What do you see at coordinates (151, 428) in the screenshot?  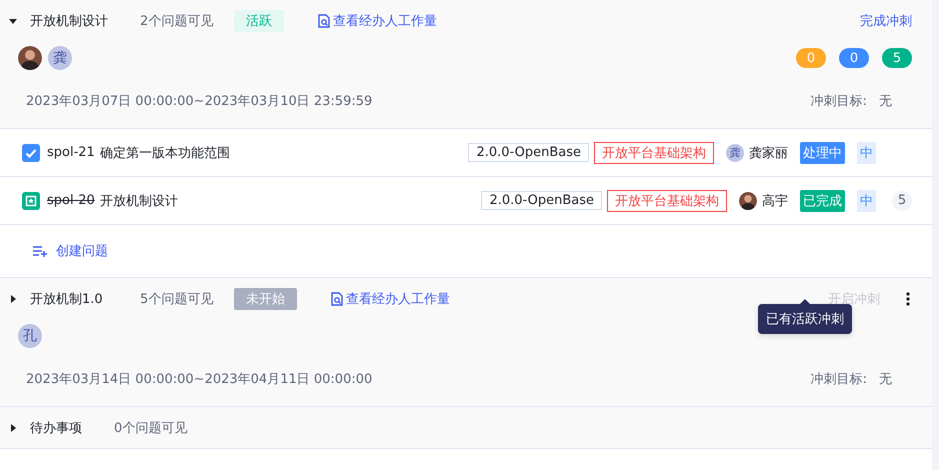 I see `issue-count: 0个问题可见` at bounding box center [151, 428].